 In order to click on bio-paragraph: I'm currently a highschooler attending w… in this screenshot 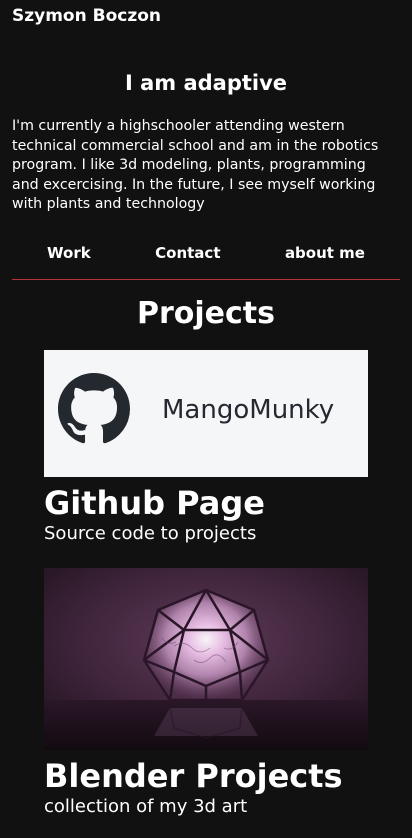, I will do `click(195, 165)`.